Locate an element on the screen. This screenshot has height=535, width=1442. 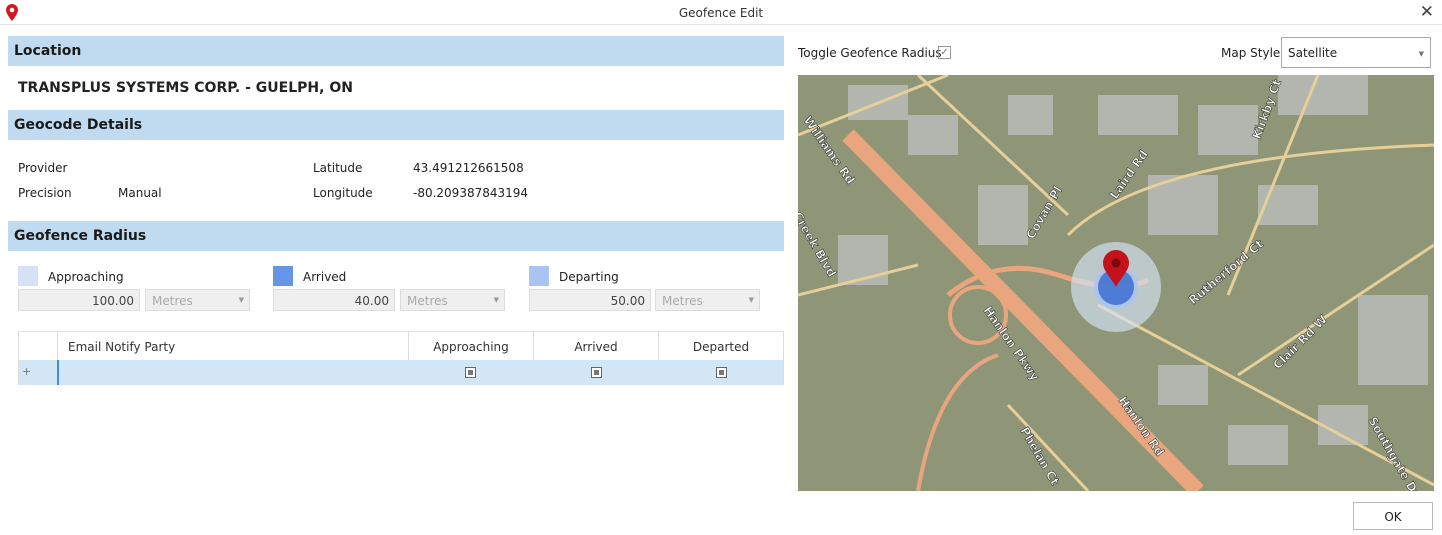
approaching-checkbox is located at coordinates (470, 372).